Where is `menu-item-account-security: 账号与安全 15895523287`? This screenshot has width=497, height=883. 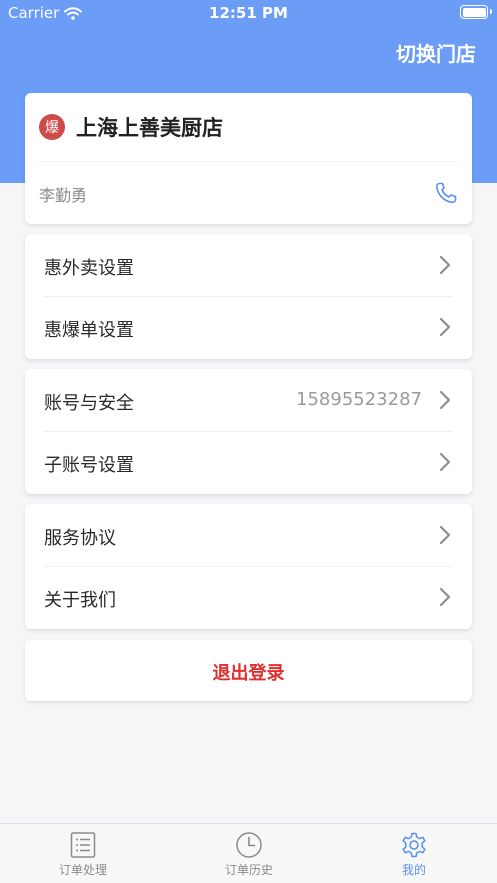 menu-item-account-security: 账号与安全 15895523287 is located at coordinates (248, 400).